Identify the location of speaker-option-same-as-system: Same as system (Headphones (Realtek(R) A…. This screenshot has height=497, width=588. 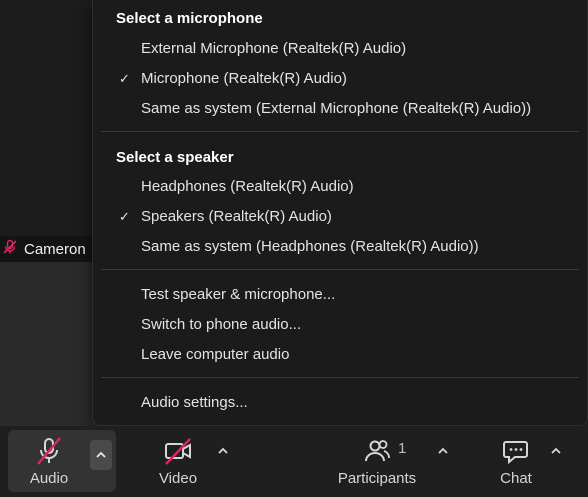
(310, 246).